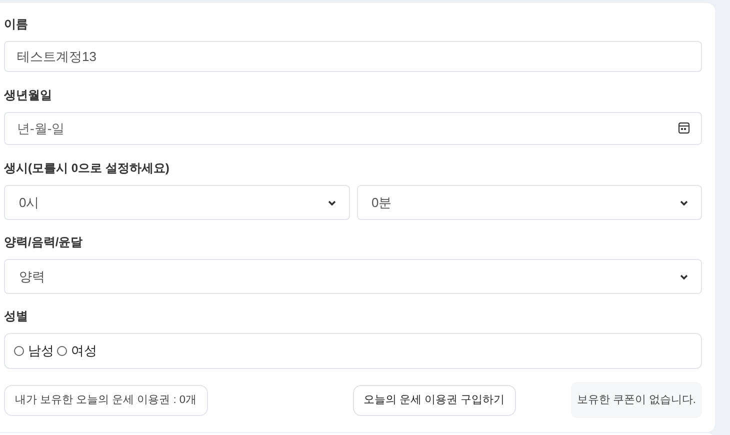 This screenshot has width=730, height=435. Describe the element at coordinates (434, 400) in the screenshot. I see `buy-ticket-button: 오늘의 운세 이용권 구입하기` at that location.